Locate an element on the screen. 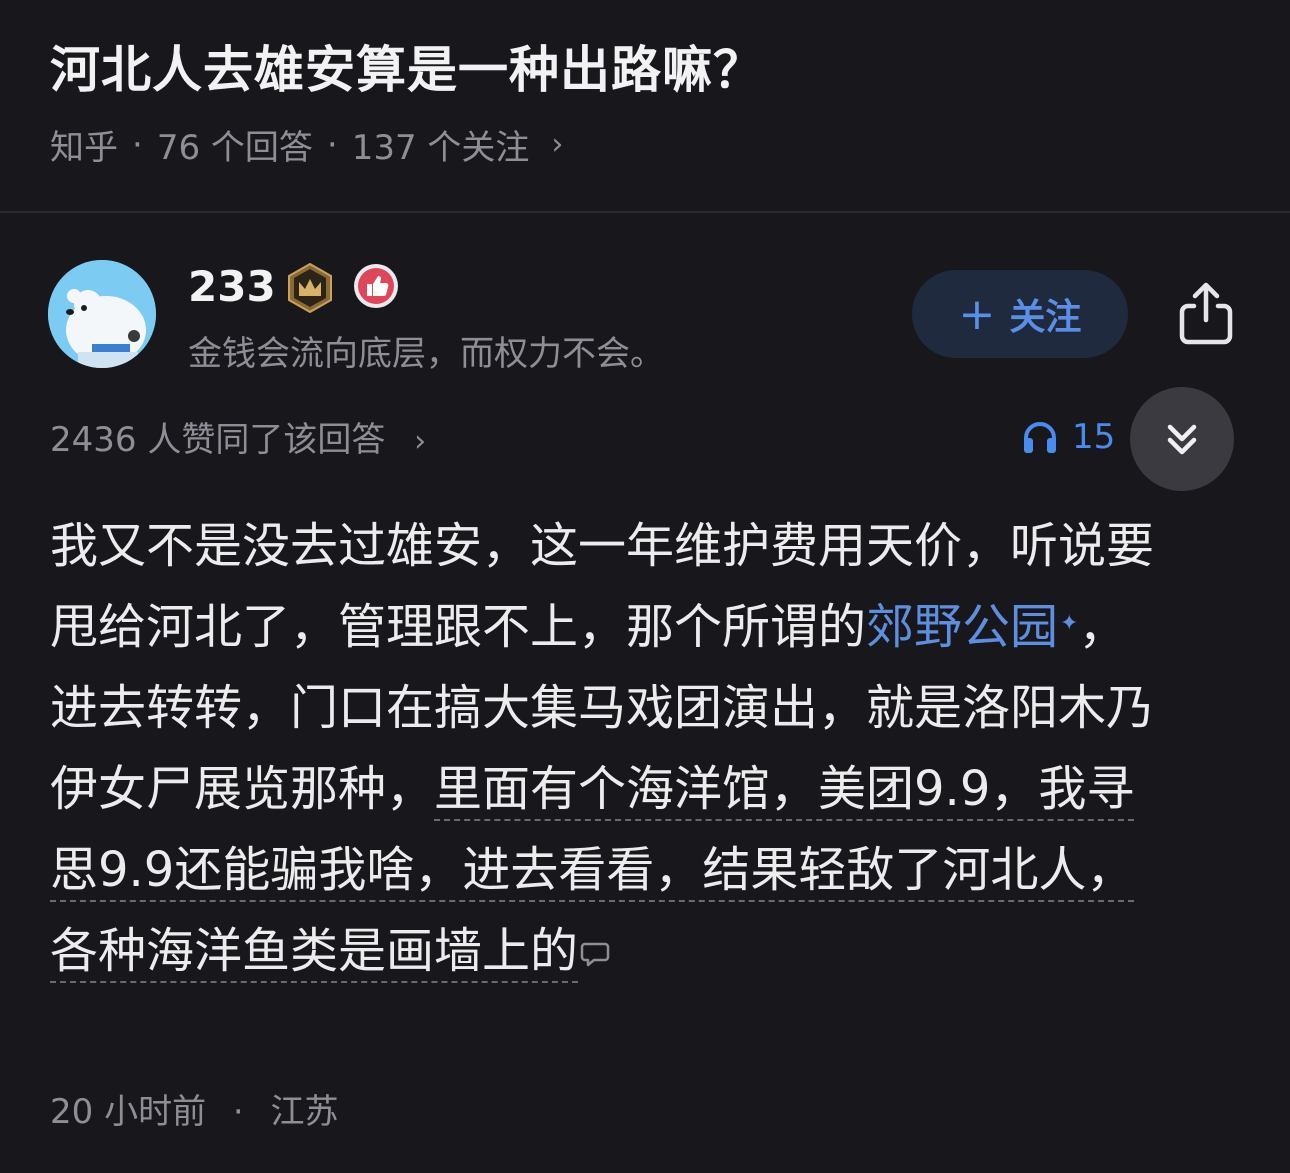 Image resolution: width=1290 pixels, height=1173 pixels. answer-line: 甩给河北了，管理跟不上，那个所谓的郊野公园✦， is located at coordinates (645, 627).